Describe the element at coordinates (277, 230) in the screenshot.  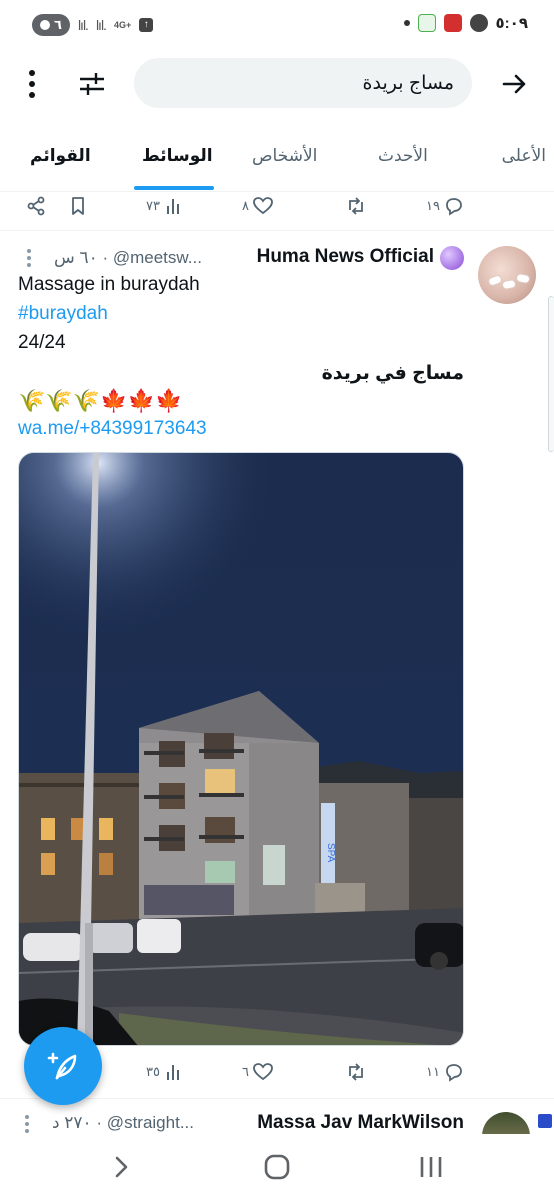
I see `tweet-divider` at that location.